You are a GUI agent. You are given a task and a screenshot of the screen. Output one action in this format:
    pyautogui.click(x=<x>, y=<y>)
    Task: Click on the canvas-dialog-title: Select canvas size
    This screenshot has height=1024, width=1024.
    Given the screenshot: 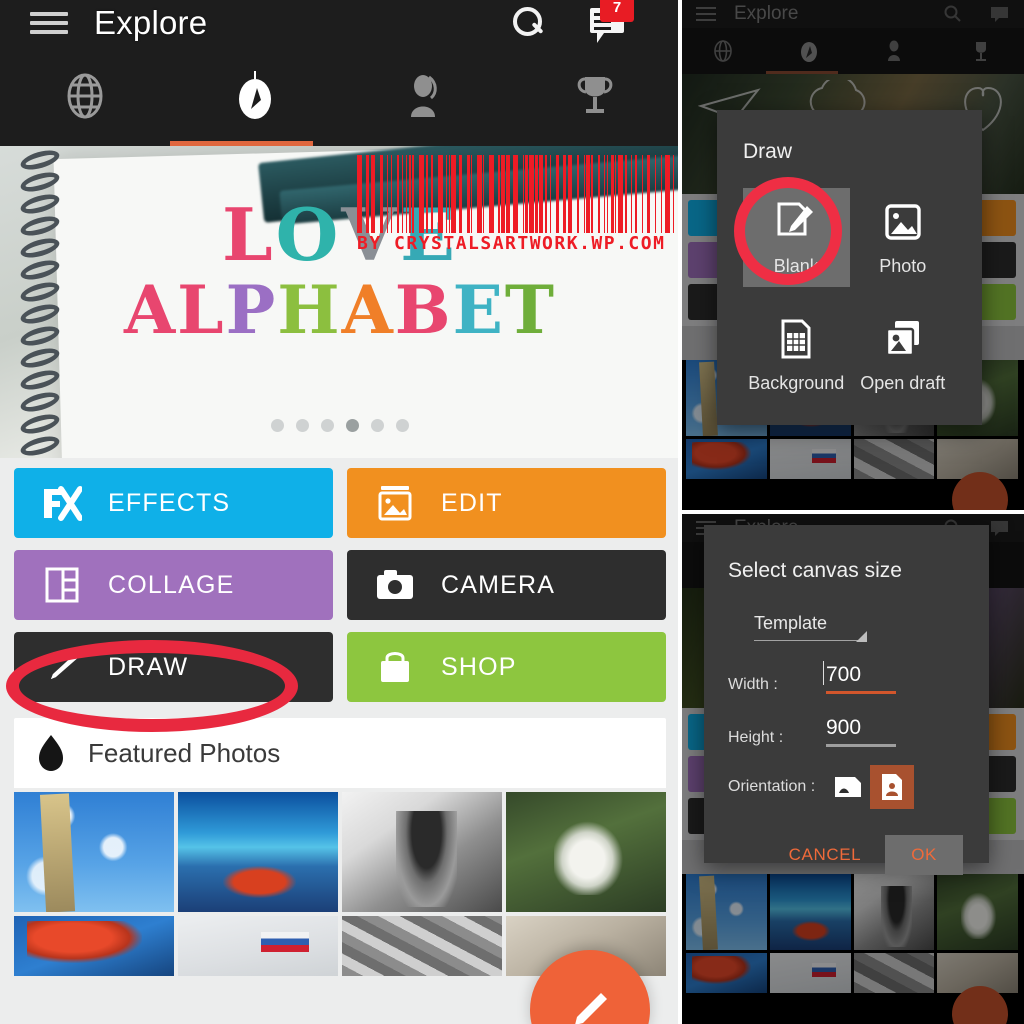 What is the action you would take?
    pyautogui.click(x=815, y=570)
    